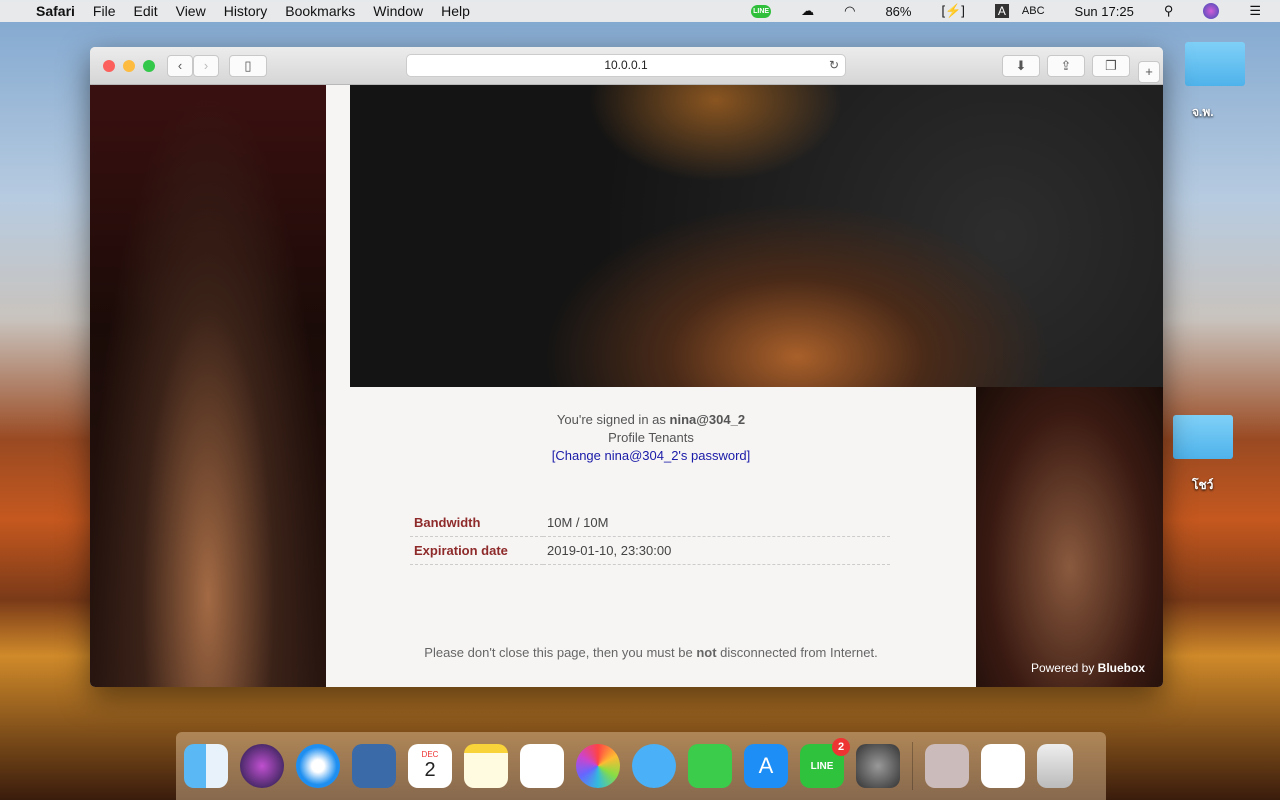 This screenshot has height=800, width=1280. What do you see at coordinates (208, 386) in the screenshot?
I see `background-blurred-image` at bounding box center [208, 386].